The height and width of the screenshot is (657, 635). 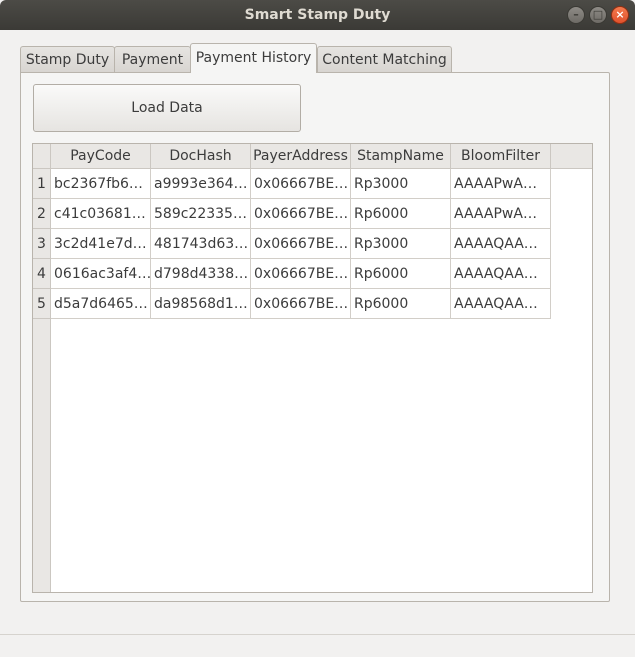 I want to click on column-header-dochash: DocHash, so click(x=201, y=156).